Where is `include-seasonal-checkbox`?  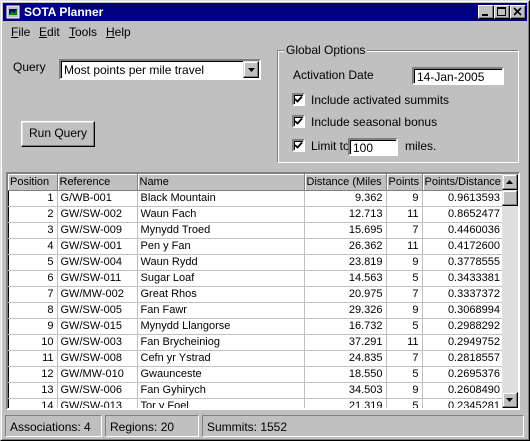 include-seasonal-checkbox is located at coordinates (298, 121).